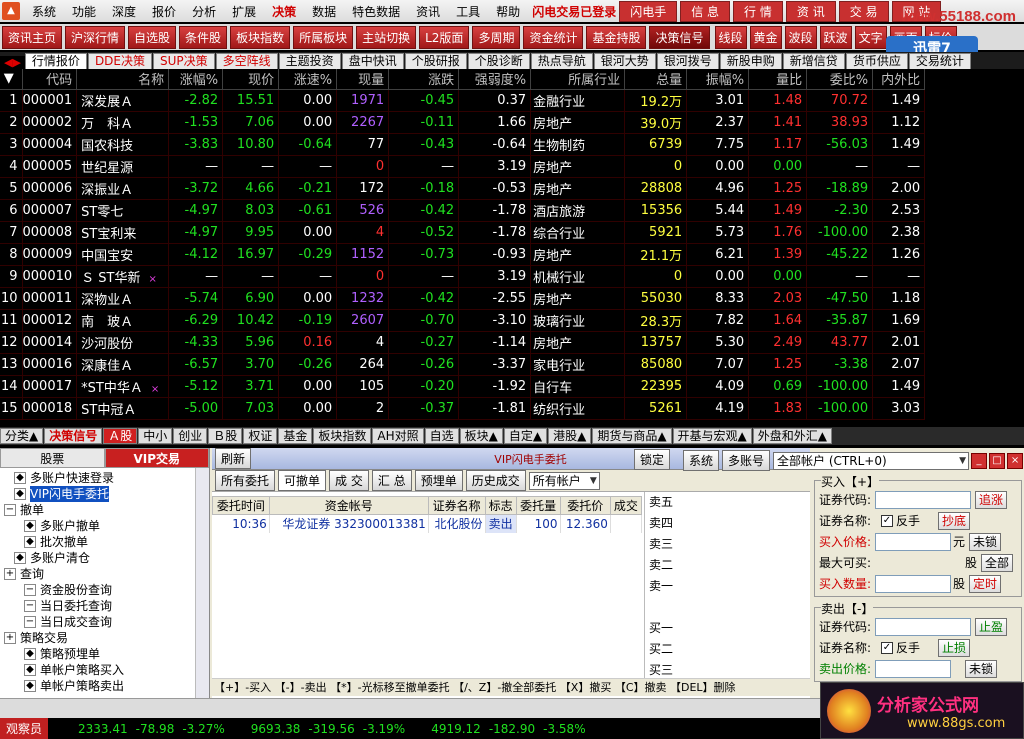 The height and width of the screenshot is (739, 1024). What do you see at coordinates (800, 37) in the screenshot?
I see `toolbar-tool-button: 波段` at bounding box center [800, 37].